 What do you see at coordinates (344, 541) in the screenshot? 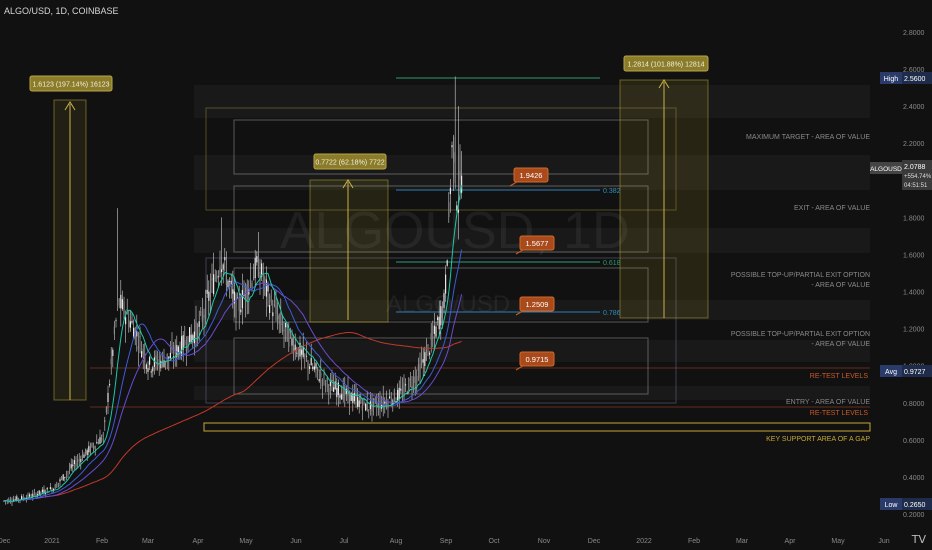
I see `x-tick-label: Jul` at bounding box center [344, 541].